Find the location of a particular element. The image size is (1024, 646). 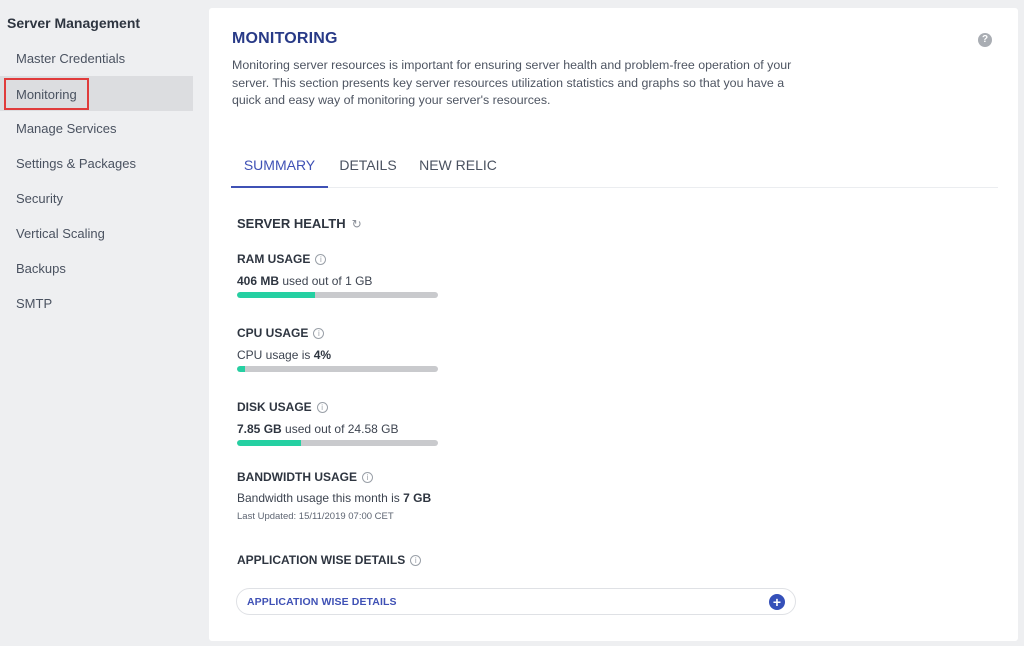

bandwidth-usage-value: 7 GB is located at coordinates (417, 498).